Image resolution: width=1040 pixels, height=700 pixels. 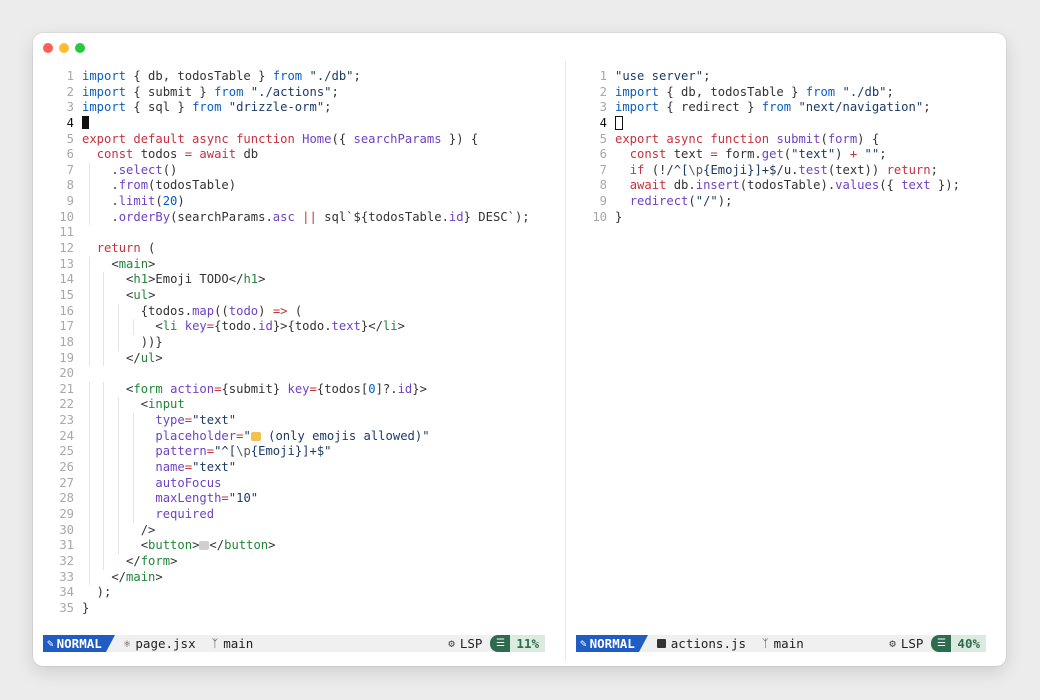 What do you see at coordinates (299, 264) in the screenshot?
I see `code-line: 13 <main>` at bounding box center [299, 264].